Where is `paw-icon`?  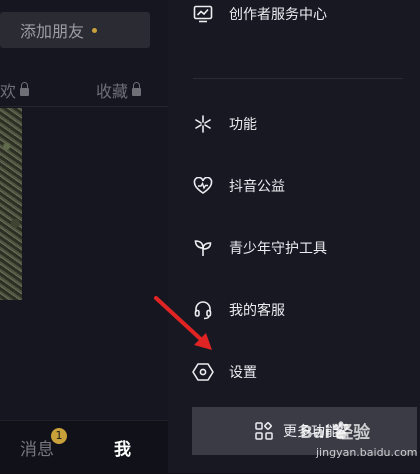 paw-icon is located at coordinates (342, 431).